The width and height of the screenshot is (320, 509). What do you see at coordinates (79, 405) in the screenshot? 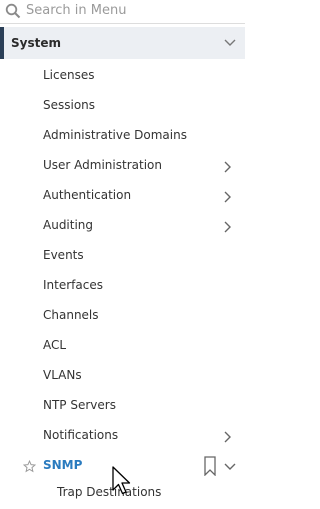
I see `menu-item-label: NTP Servers` at bounding box center [79, 405].